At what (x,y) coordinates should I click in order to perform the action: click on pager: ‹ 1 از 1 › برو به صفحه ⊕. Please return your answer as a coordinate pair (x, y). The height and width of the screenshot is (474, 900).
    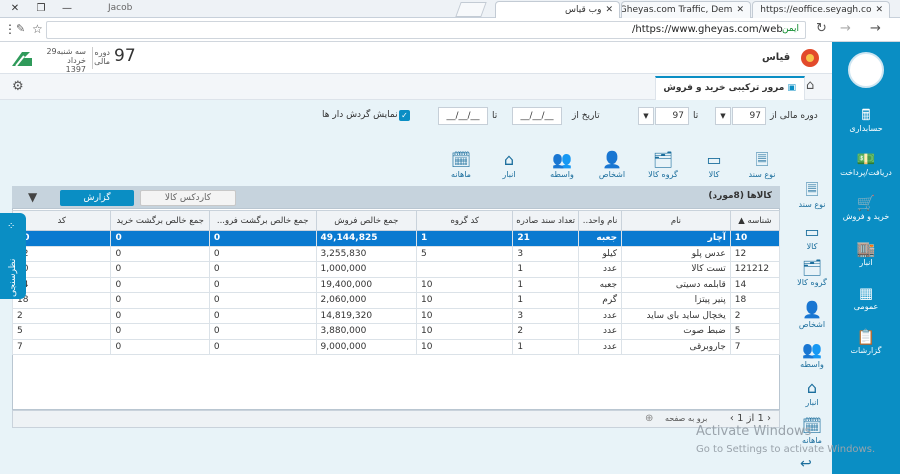
    Looking at the image, I should click on (396, 419).